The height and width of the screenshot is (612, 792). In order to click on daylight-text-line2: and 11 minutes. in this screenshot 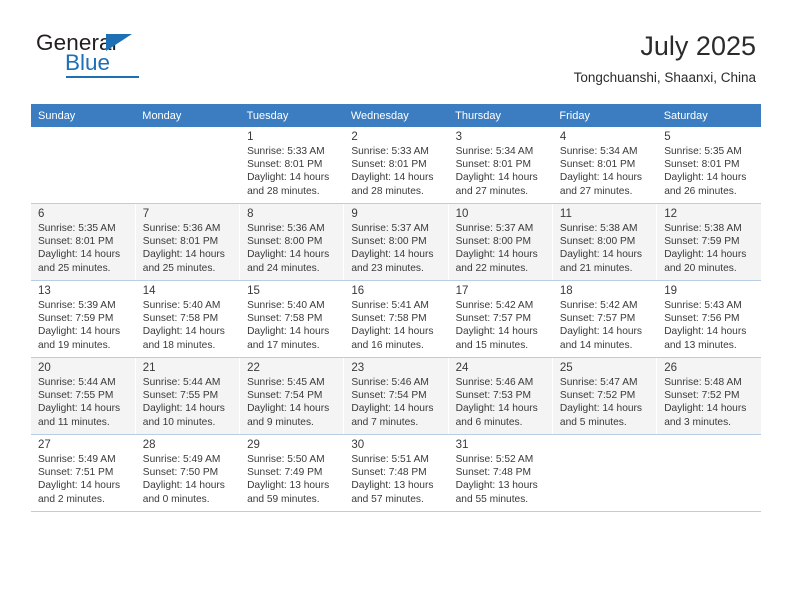, I will do `click(74, 422)`.